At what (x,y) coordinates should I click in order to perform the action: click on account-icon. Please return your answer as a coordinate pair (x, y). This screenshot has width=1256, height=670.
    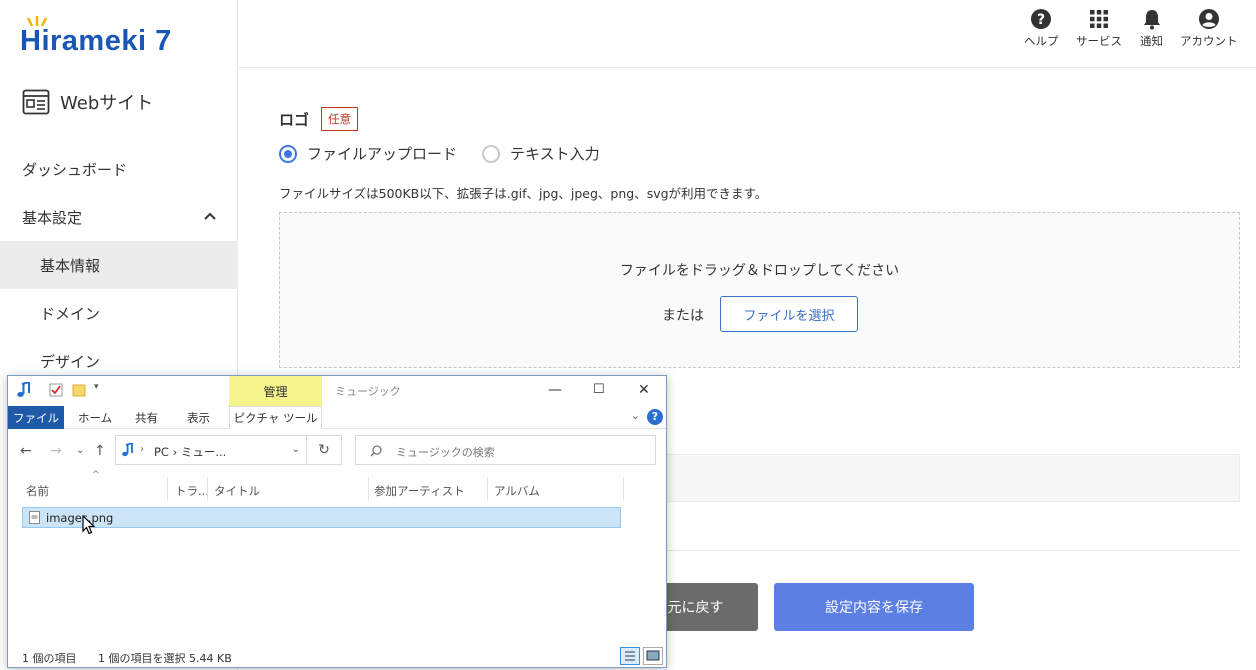
    Looking at the image, I should click on (1208, 19).